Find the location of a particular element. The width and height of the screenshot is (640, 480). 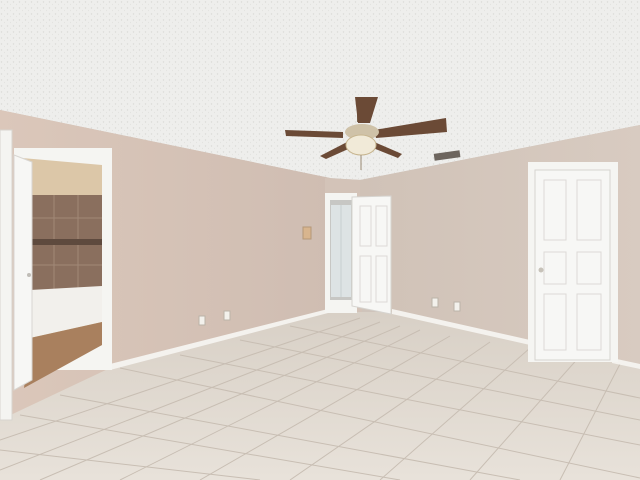

fan-light is located at coordinates (361, 145).